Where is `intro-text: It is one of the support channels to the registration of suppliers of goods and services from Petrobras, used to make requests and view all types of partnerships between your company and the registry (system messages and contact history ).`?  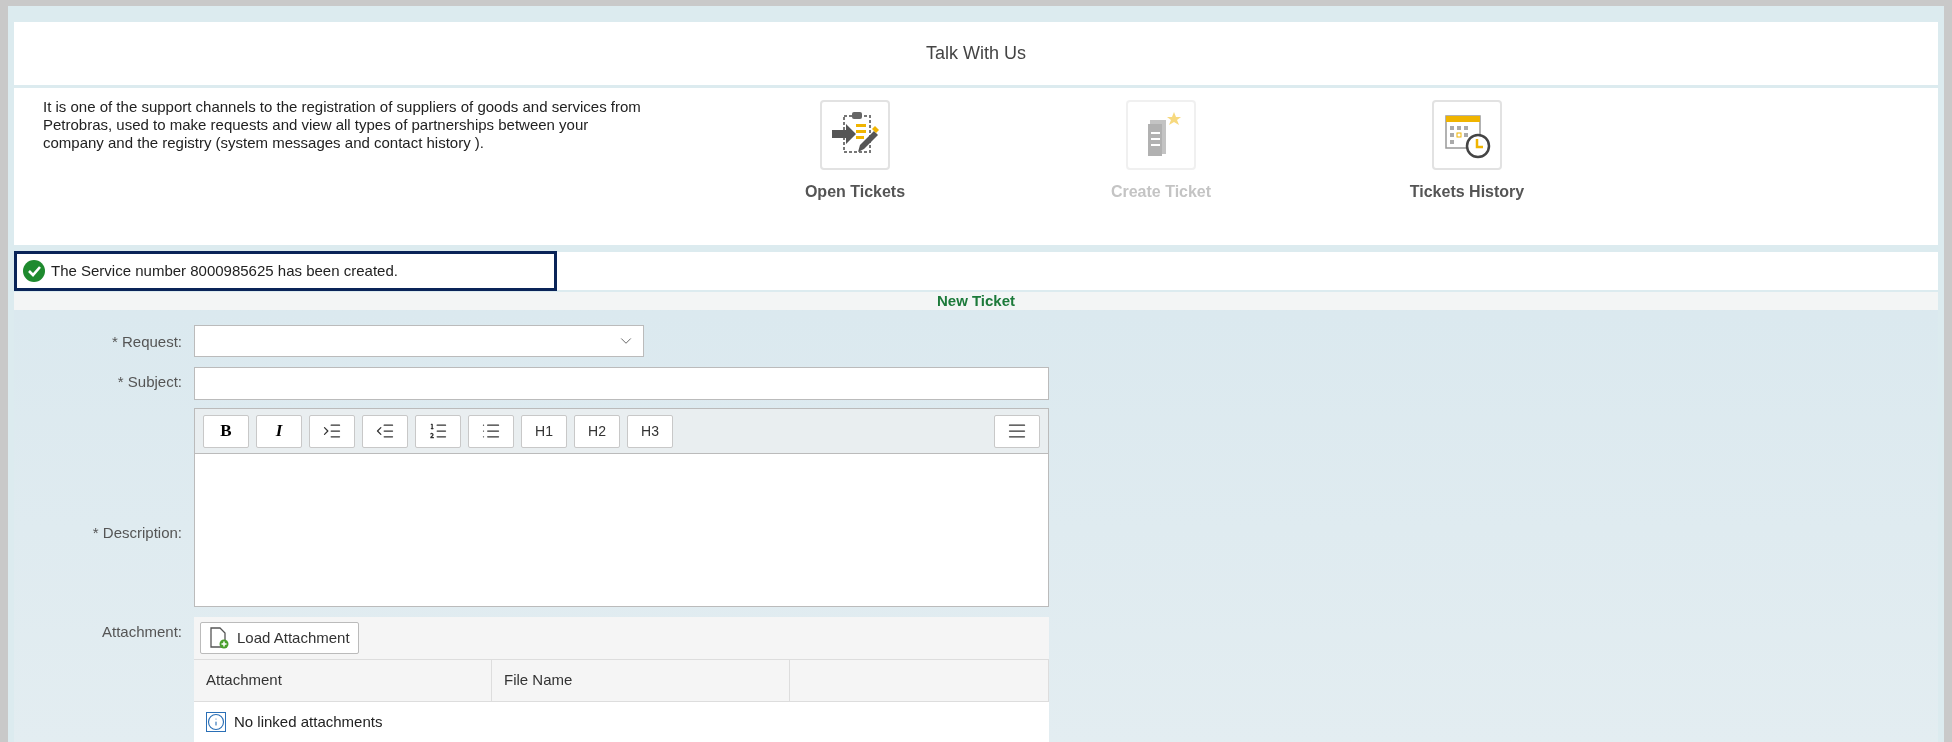
intro-text: It is one of the support channels to the registration of suppliers of goods and services from Petrobras, used to make requests and view all types of partnerships between your company and the registry (system messages and contact history ). is located at coordinates (342, 125).